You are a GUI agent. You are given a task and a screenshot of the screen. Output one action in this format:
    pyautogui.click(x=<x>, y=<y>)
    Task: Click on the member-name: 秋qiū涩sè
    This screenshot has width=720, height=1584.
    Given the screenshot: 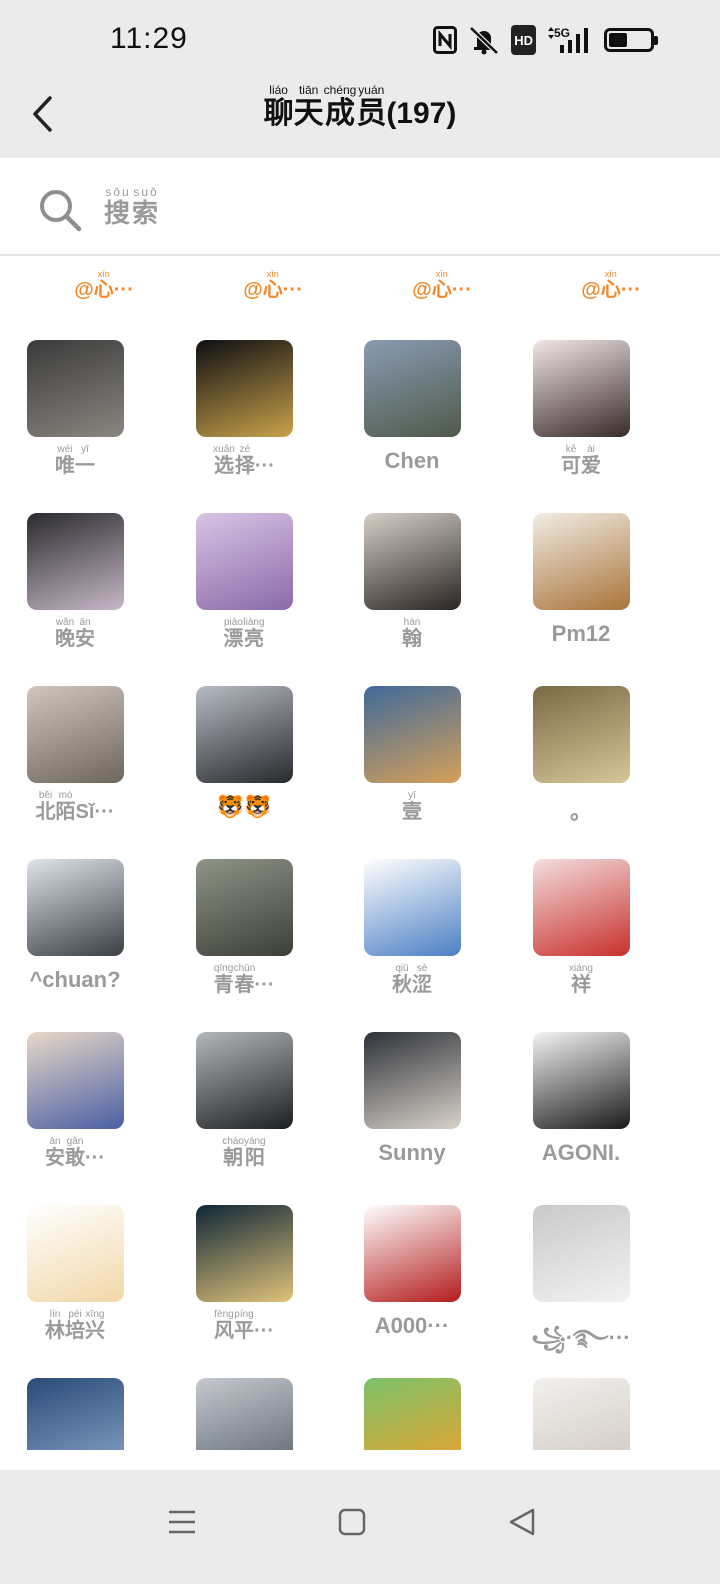 What is the action you would take?
    pyautogui.click(x=412, y=979)
    